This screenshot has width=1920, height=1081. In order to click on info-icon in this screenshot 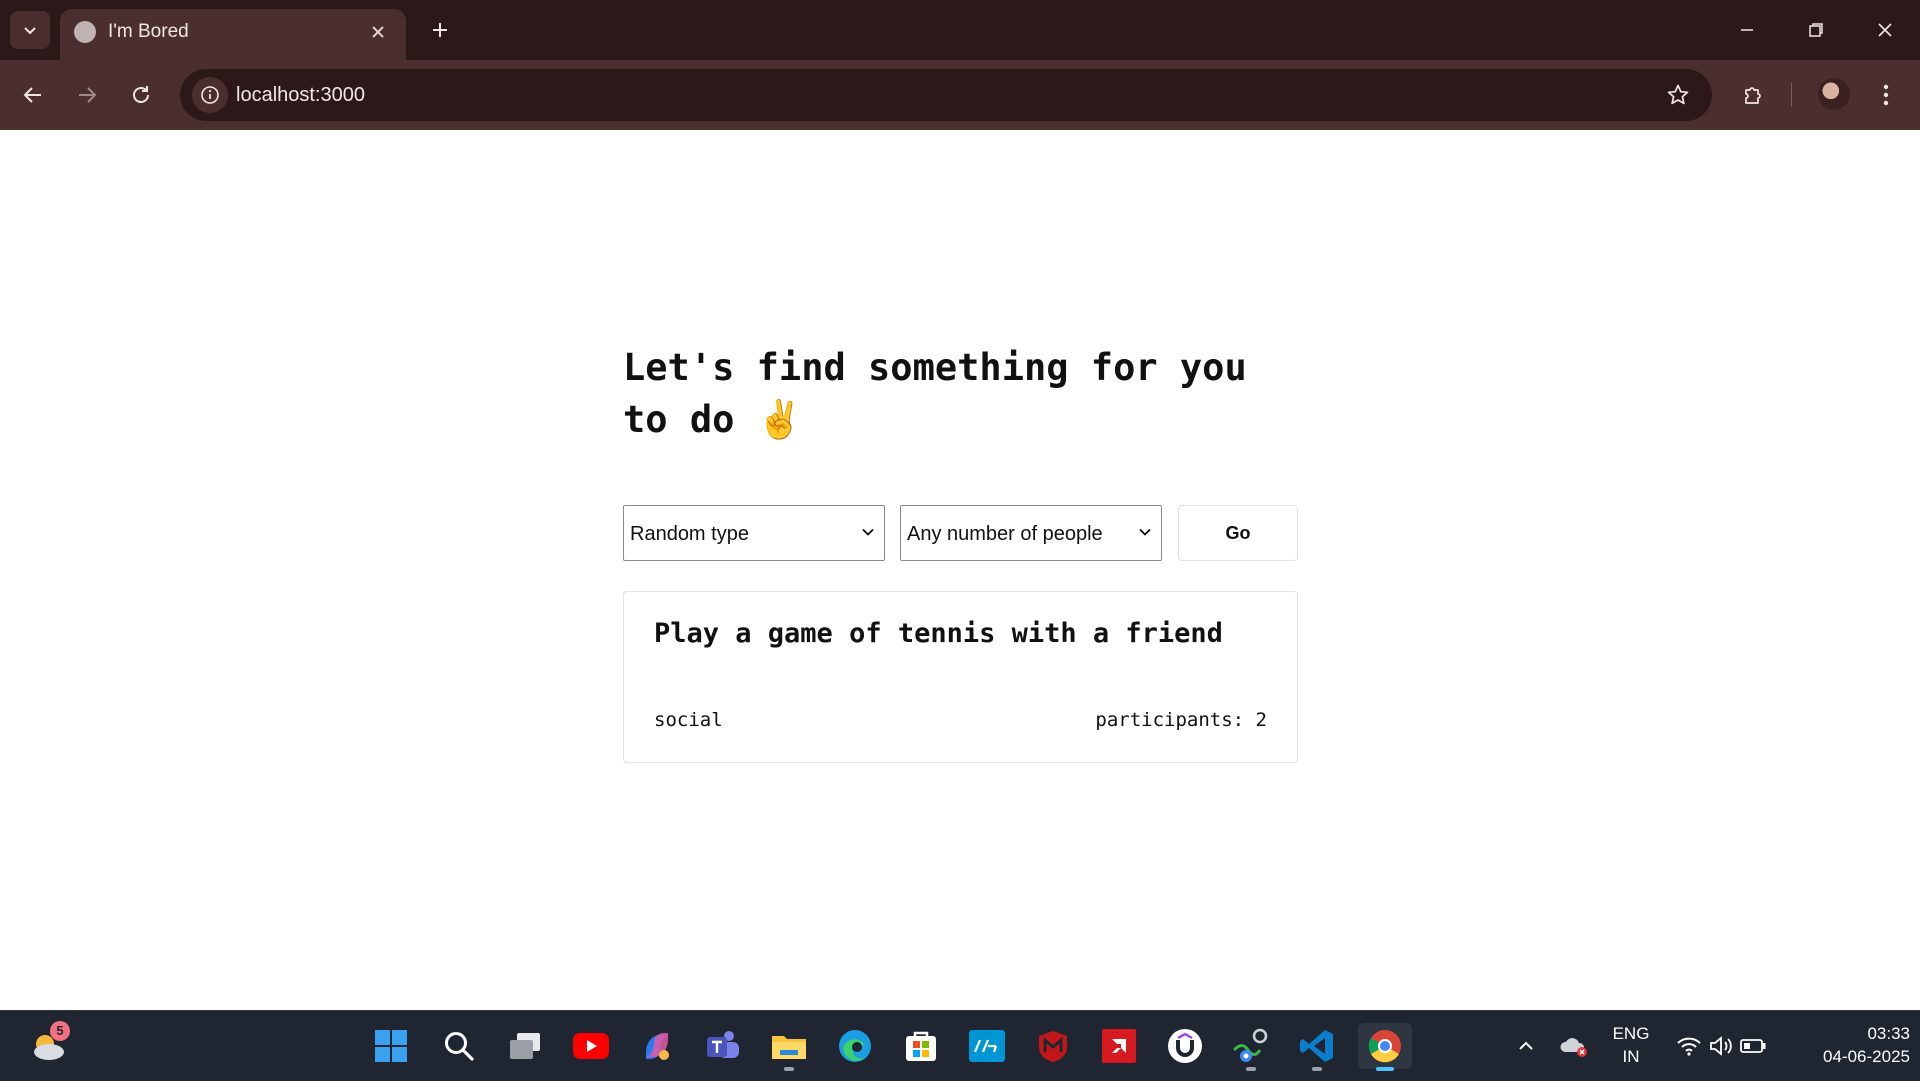, I will do `click(210, 95)`.